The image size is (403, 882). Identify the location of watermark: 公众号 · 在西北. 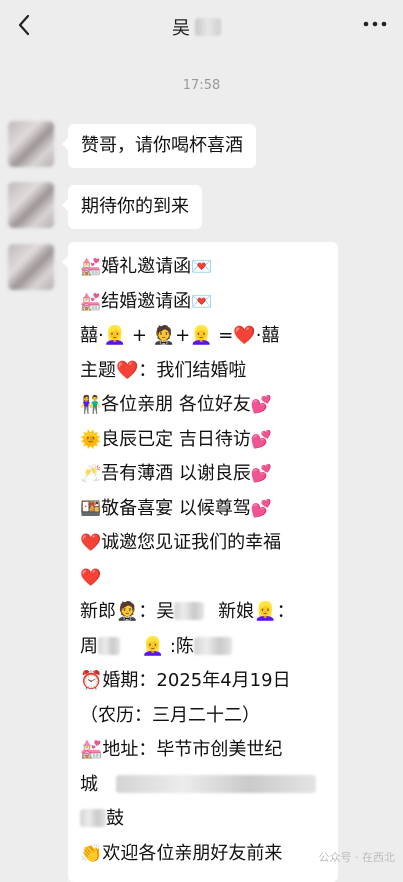
(357, 857).